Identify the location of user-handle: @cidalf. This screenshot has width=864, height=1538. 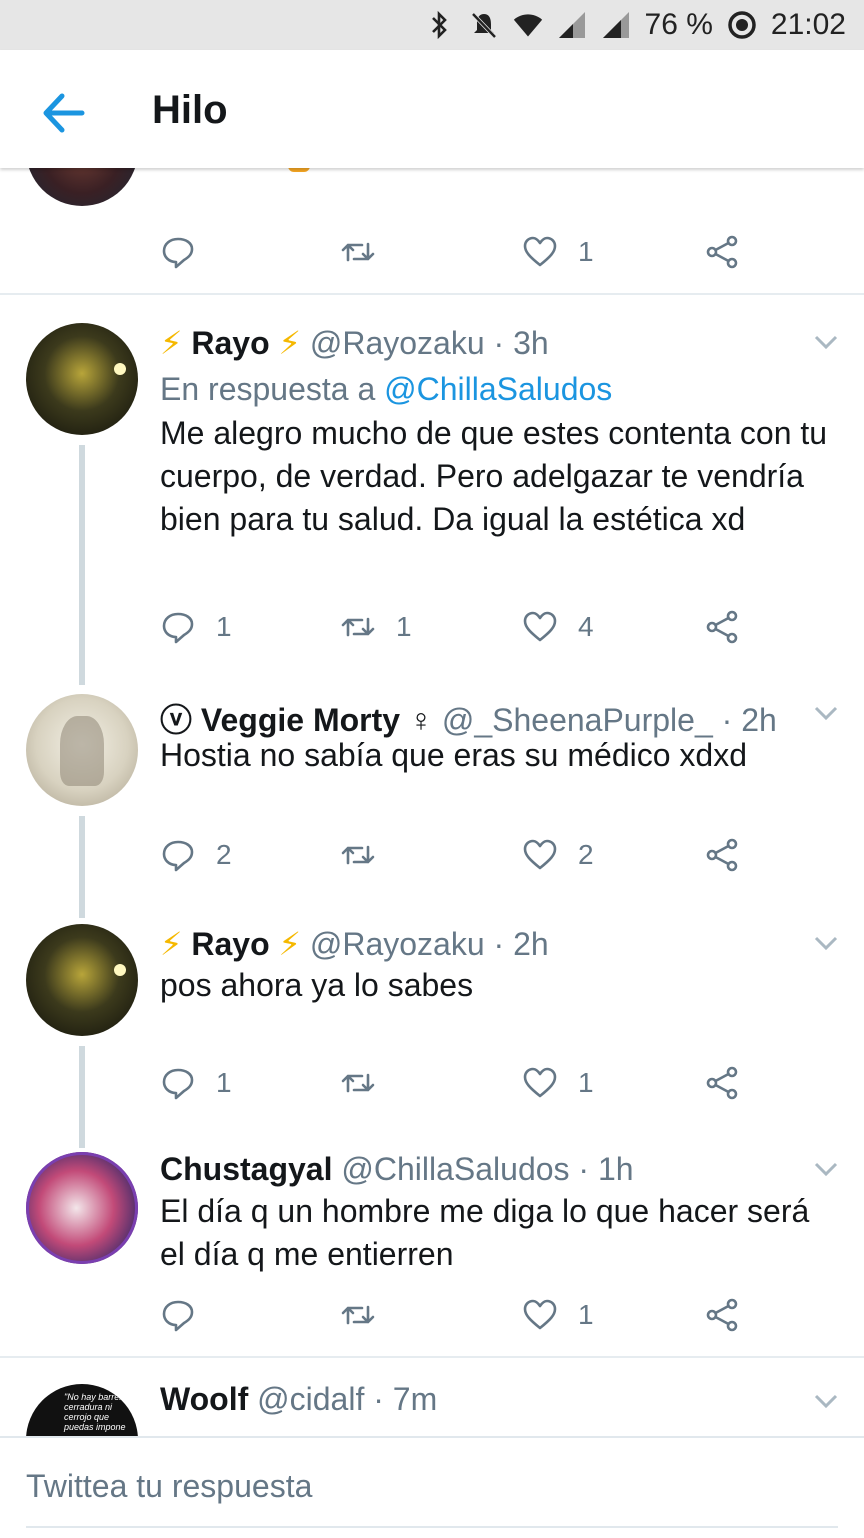
(310, 1399).